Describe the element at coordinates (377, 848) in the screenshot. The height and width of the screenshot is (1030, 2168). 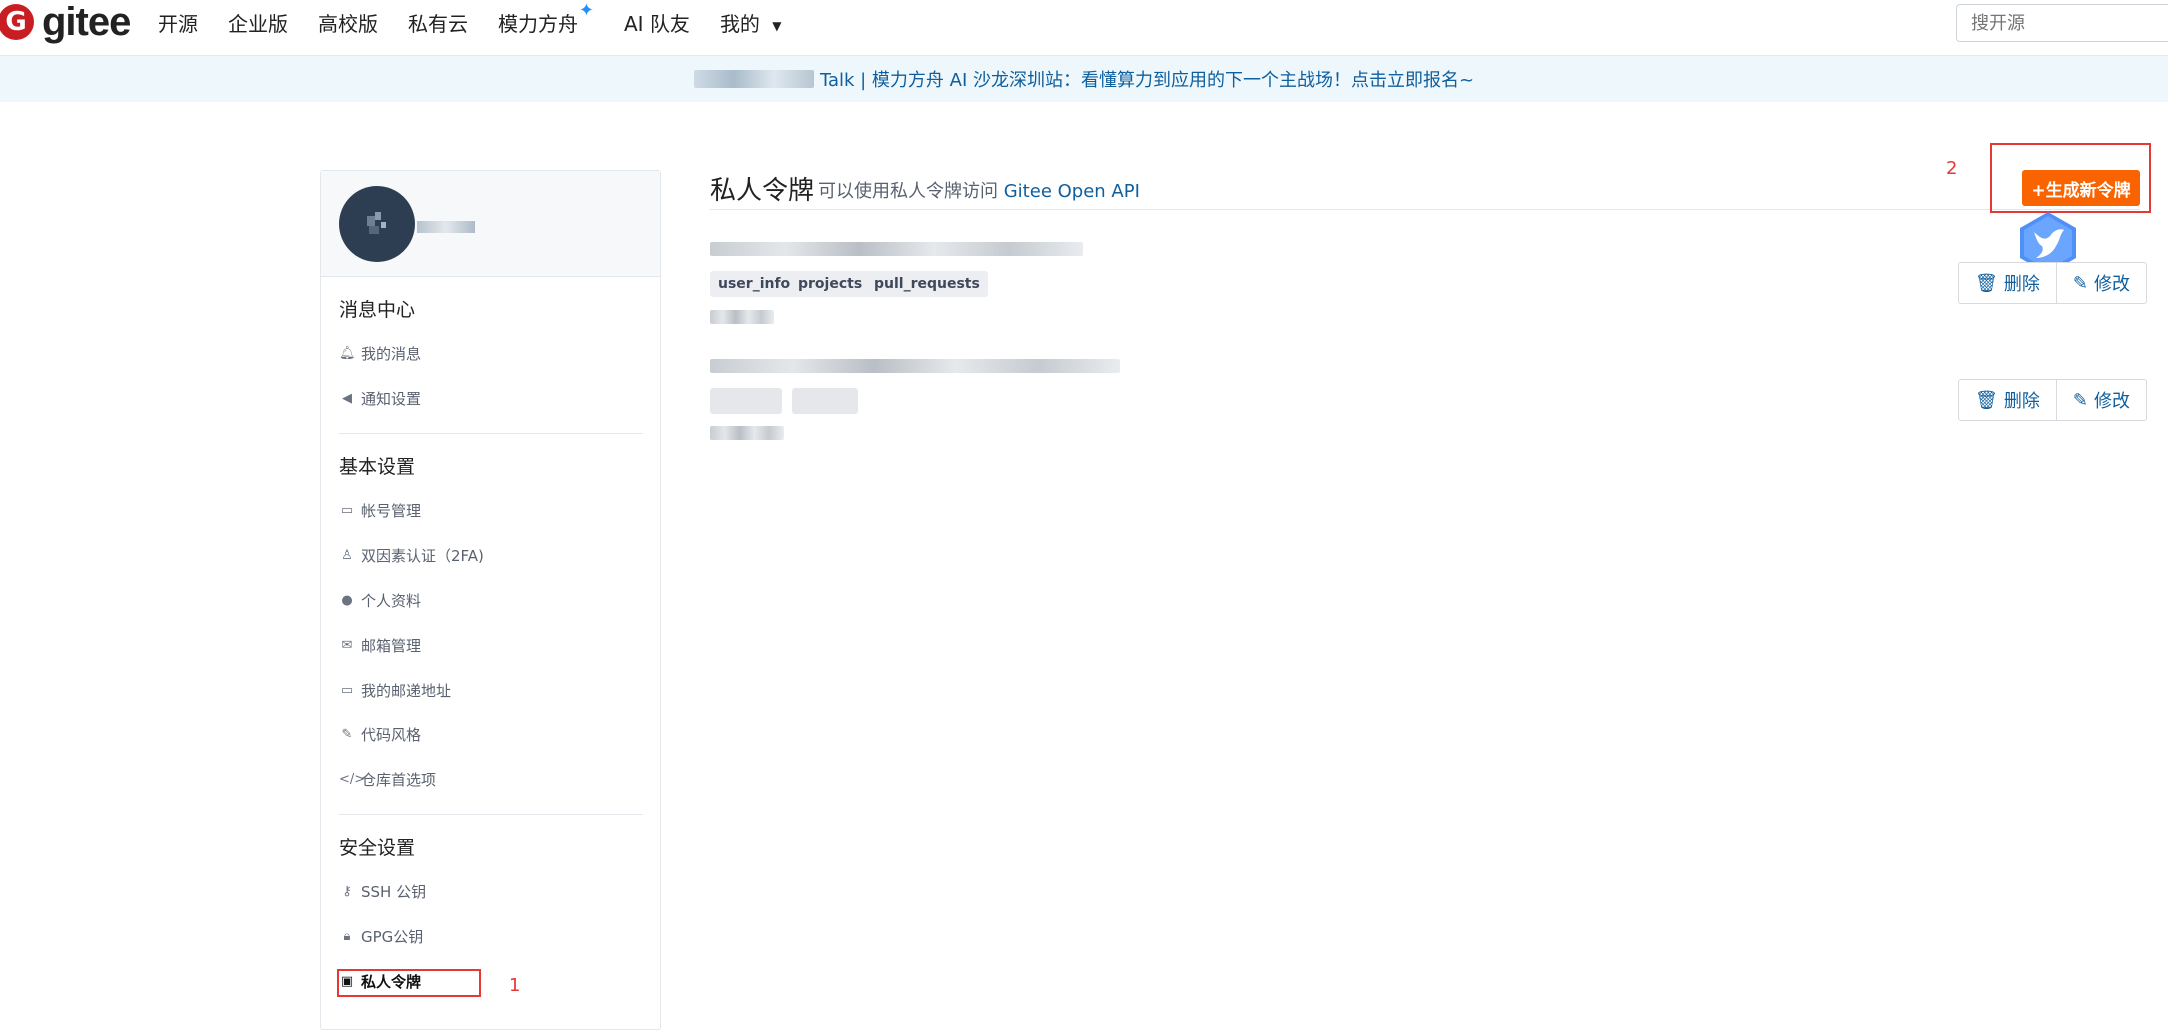
I see `section-title-security-settings: 安全设置` at that location.